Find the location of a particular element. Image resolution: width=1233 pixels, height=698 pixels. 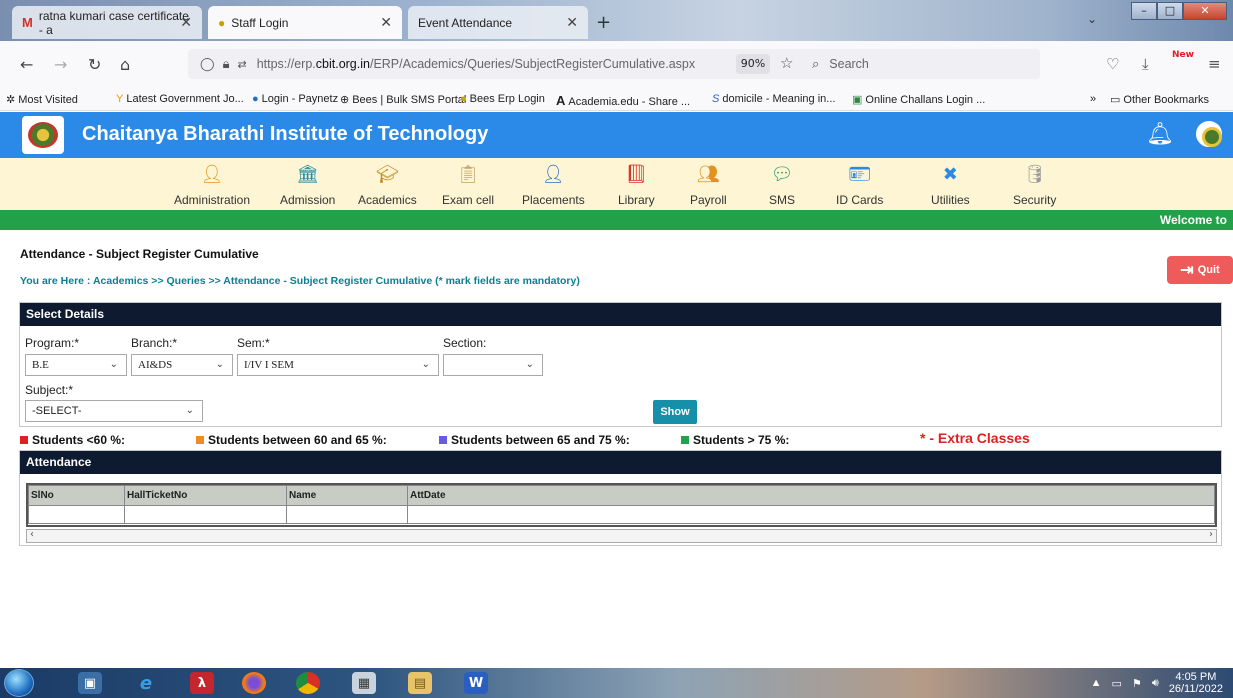

network-icon: ▭ is located at coordinates (1117, 683).